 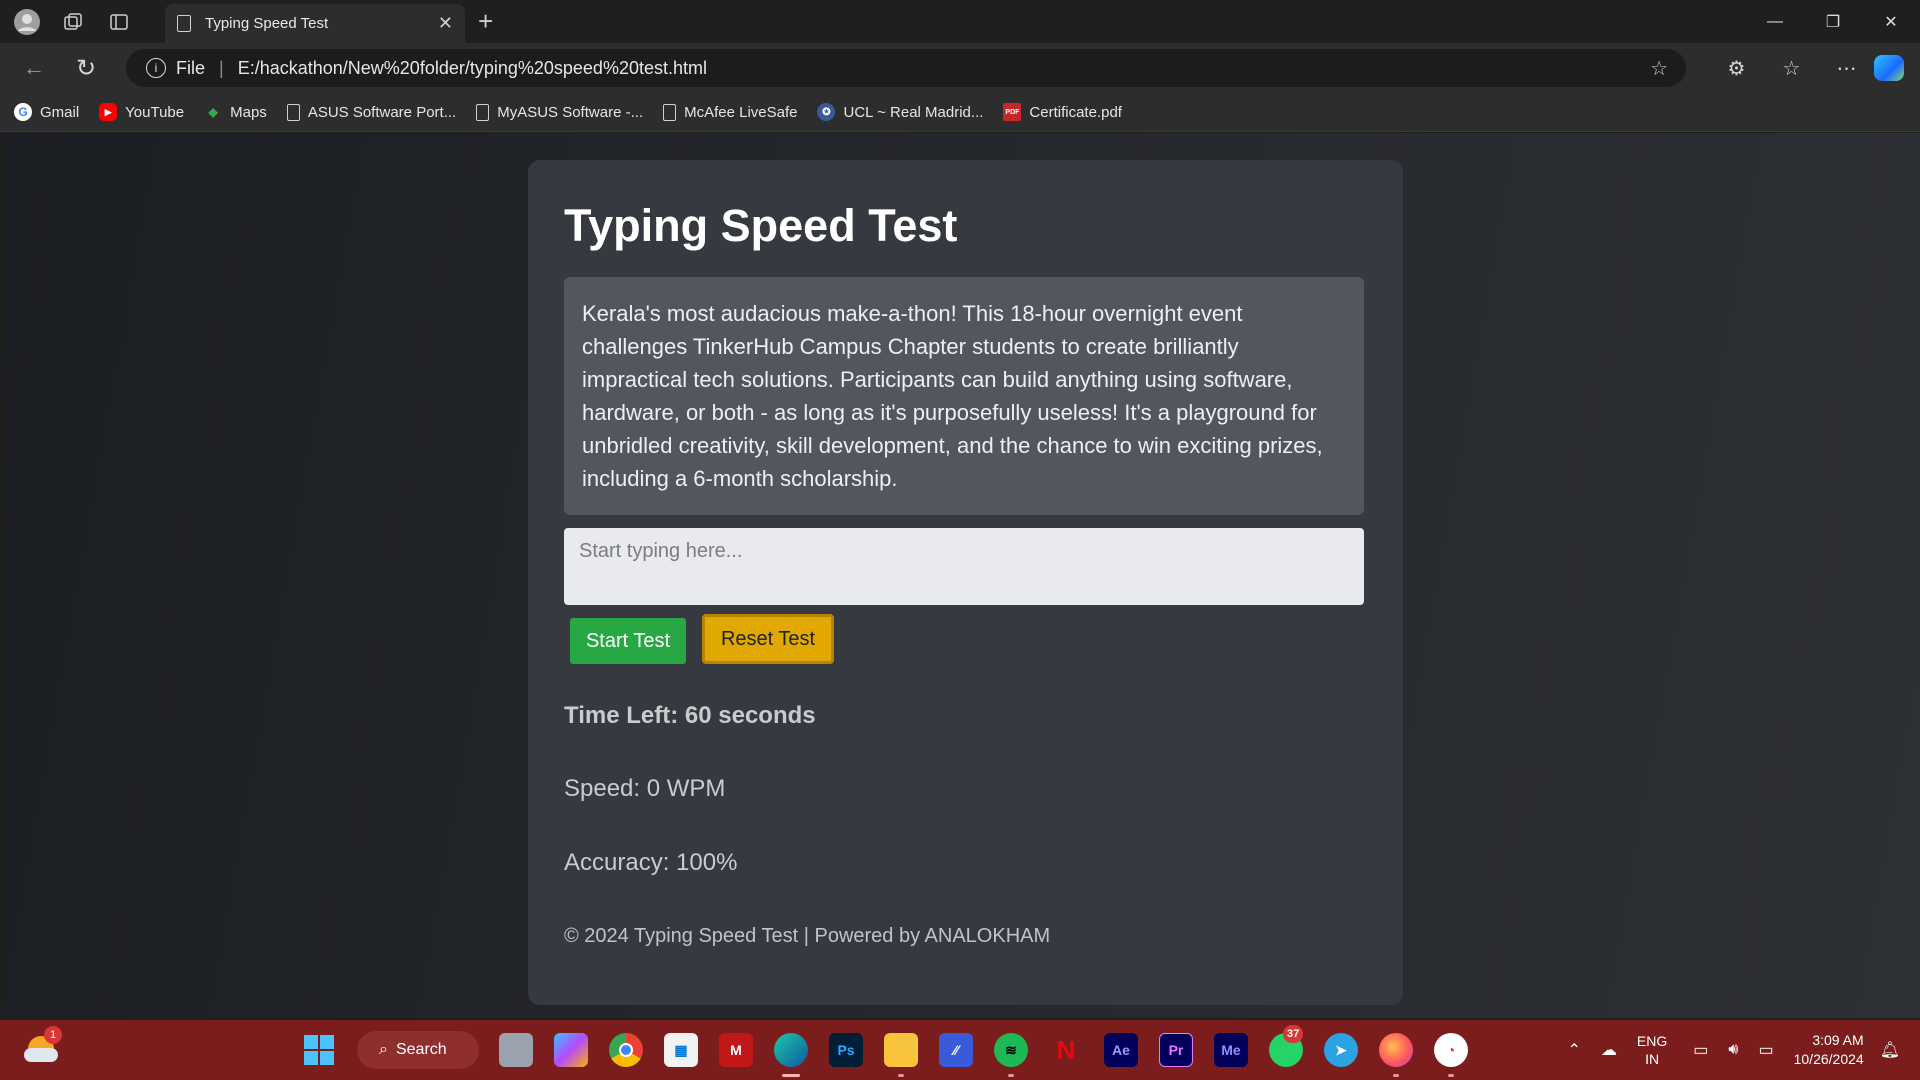 I want to click on time-left: Time Left: 60 seconds, so click(x=690, y=715).